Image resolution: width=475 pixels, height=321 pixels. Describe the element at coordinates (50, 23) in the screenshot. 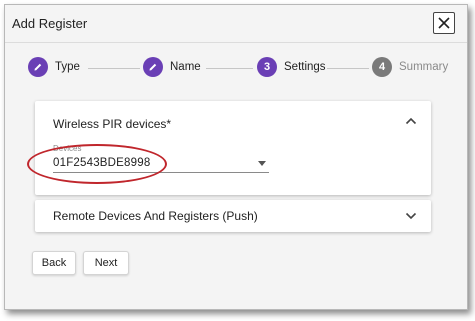

I see `dialog-title: Add Register` at that location.